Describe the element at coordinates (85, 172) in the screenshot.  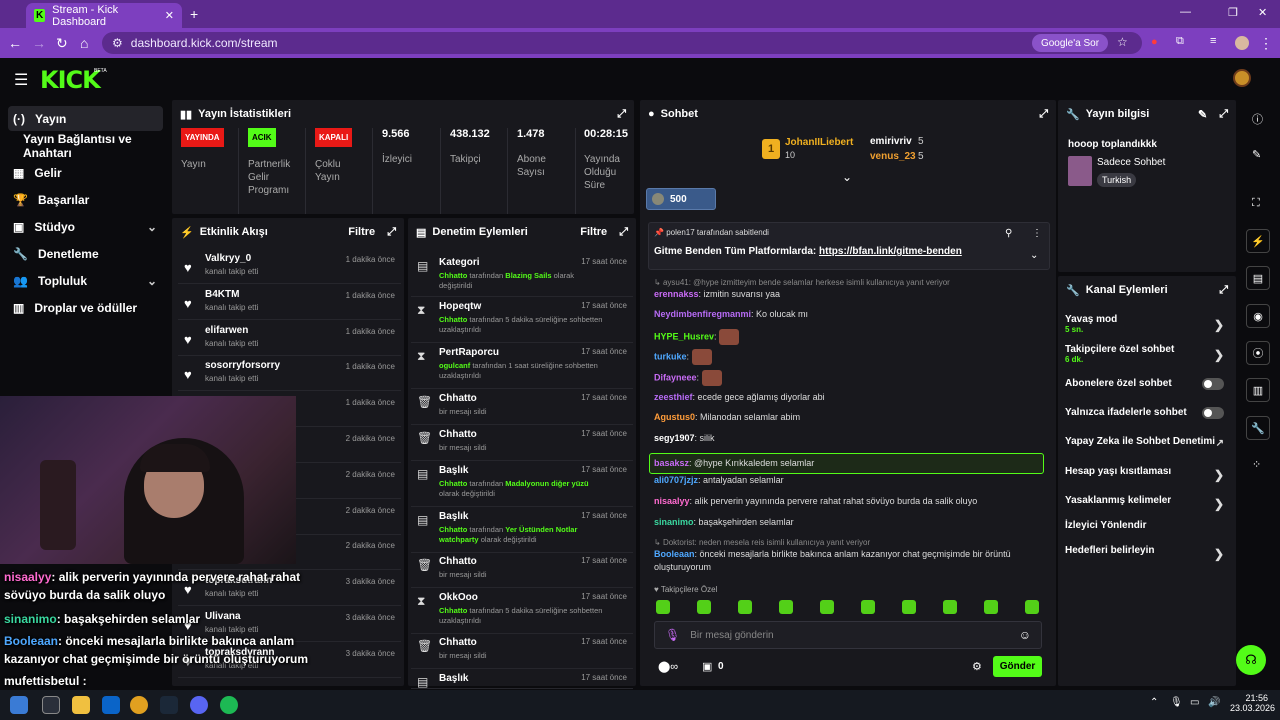
I see `sidebar-item-gelir: ▦ Gelir` at that location.